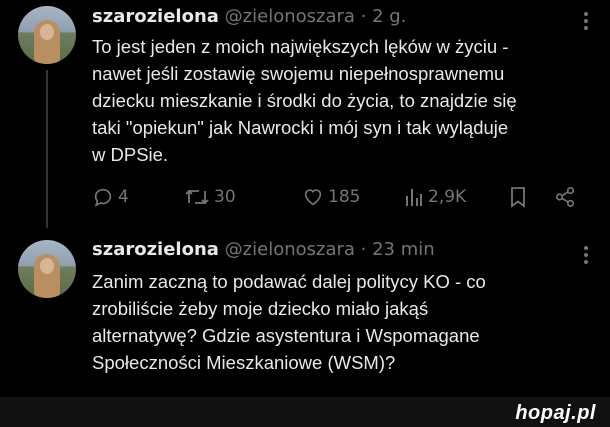  I want to click on retweet-button: 30, so click(210, 197).